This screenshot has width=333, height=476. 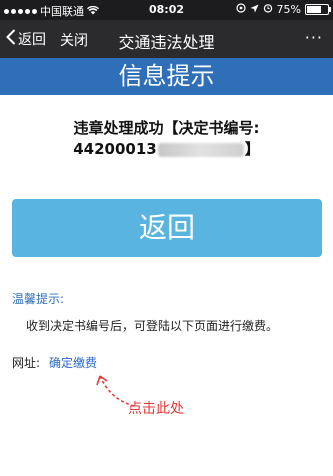 I want to click on battery-icon, so click(x=318, y=9).